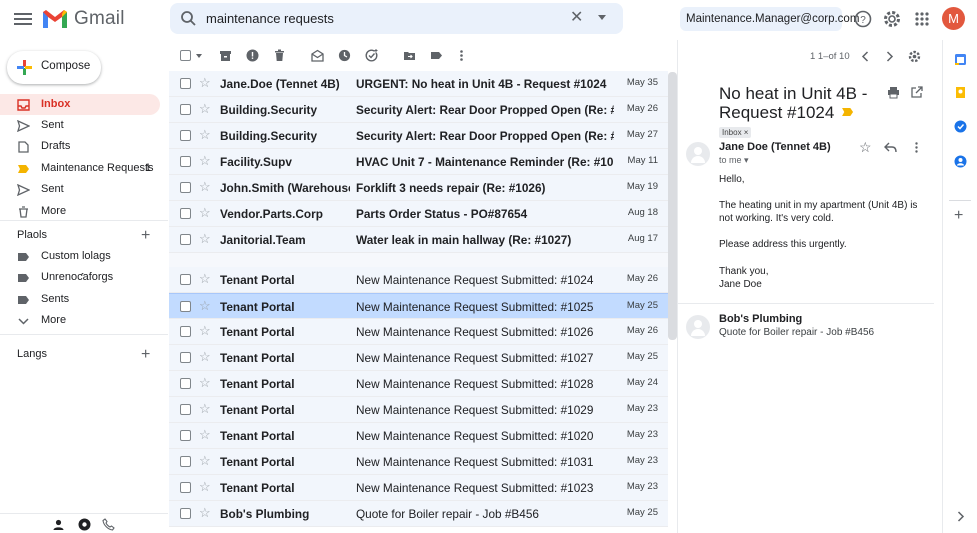 The image size is (977, 533). I want to click on next-chevron-icon, so click(889, 56).